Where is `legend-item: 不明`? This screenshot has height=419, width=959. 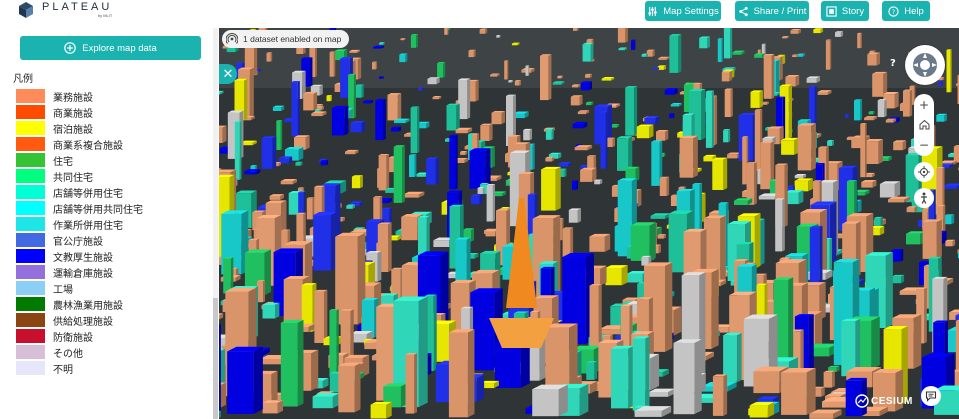 legend-item: 不明 is located at coordinates (79, 368).